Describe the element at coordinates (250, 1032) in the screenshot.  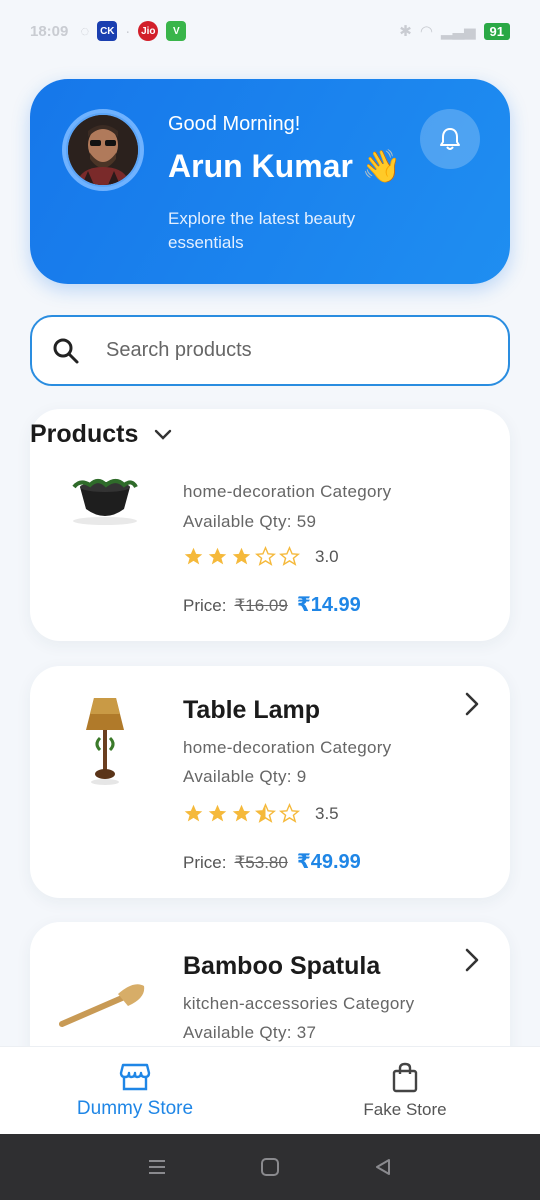
I see `product-qty: Available Qty: 37` at that location.